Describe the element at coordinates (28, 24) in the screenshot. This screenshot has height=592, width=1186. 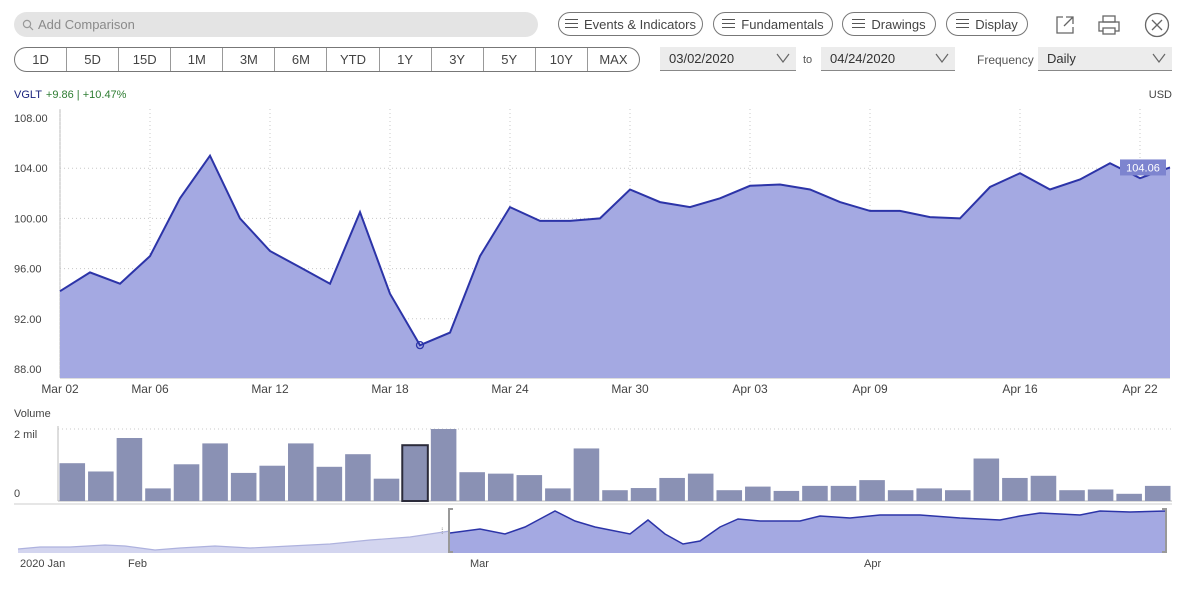
I see `search-icon` at that location.